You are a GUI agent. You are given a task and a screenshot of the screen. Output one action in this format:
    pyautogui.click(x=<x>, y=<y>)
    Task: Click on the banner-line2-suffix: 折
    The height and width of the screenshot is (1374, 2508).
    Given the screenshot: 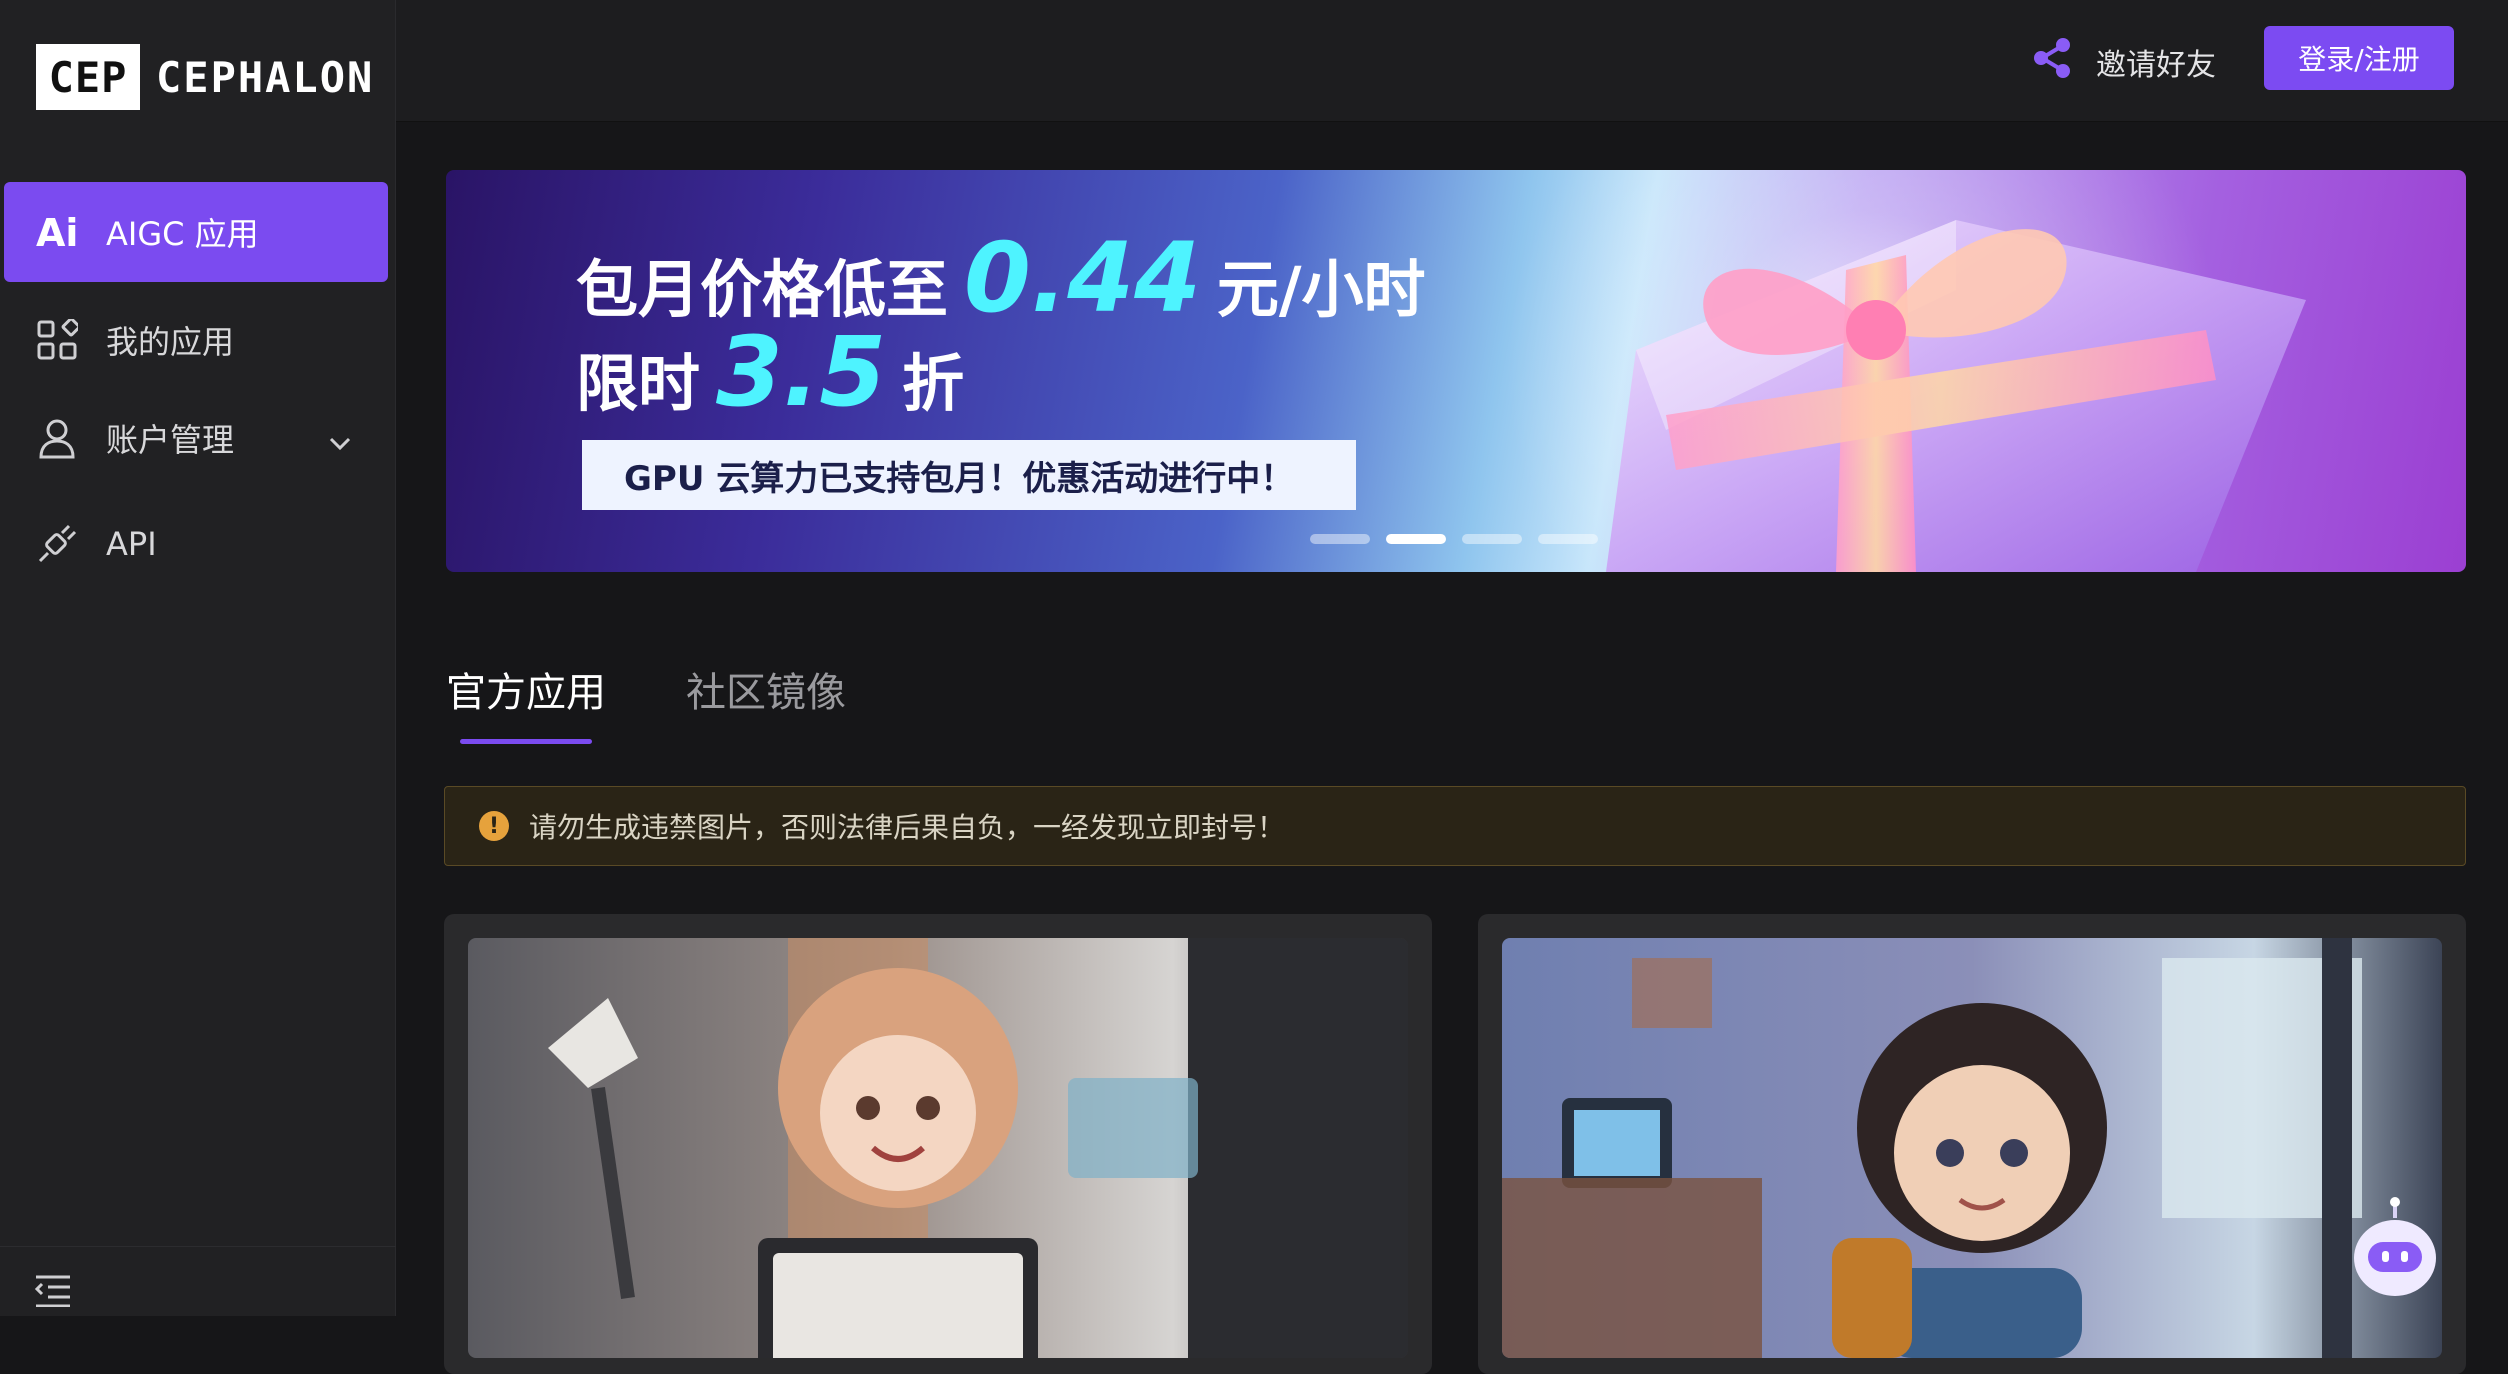 What is the action you would take?
    pyautogui.click(x=933, y=383)
    